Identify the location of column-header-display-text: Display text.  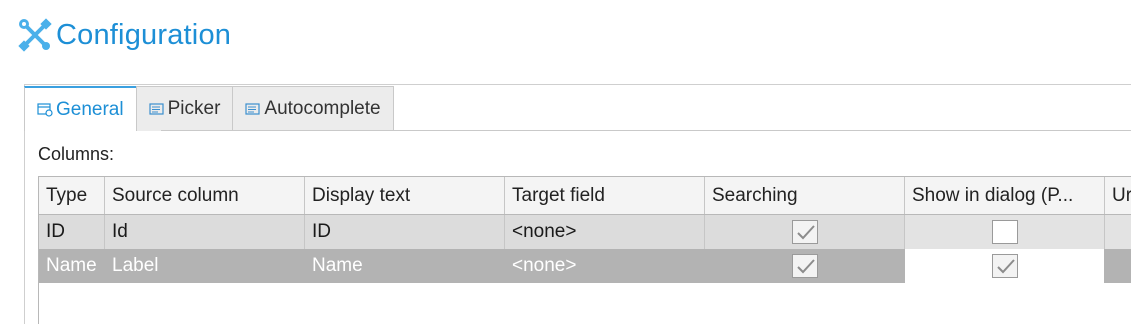
(405, 195).